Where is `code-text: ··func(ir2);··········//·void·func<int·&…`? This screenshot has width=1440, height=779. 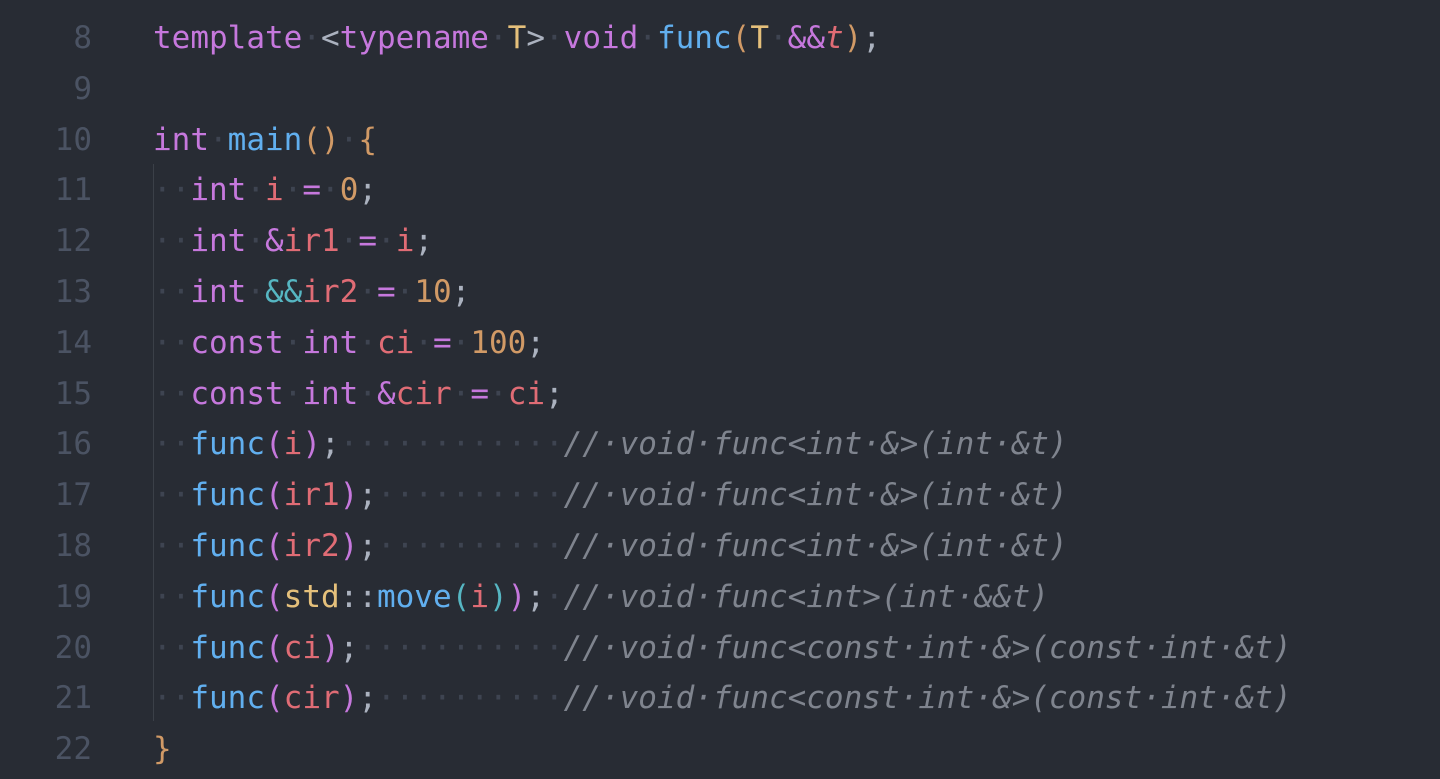 code-text: ··func(ir2);··········//·void·func<int·&… is located at coordinates (610, 546).